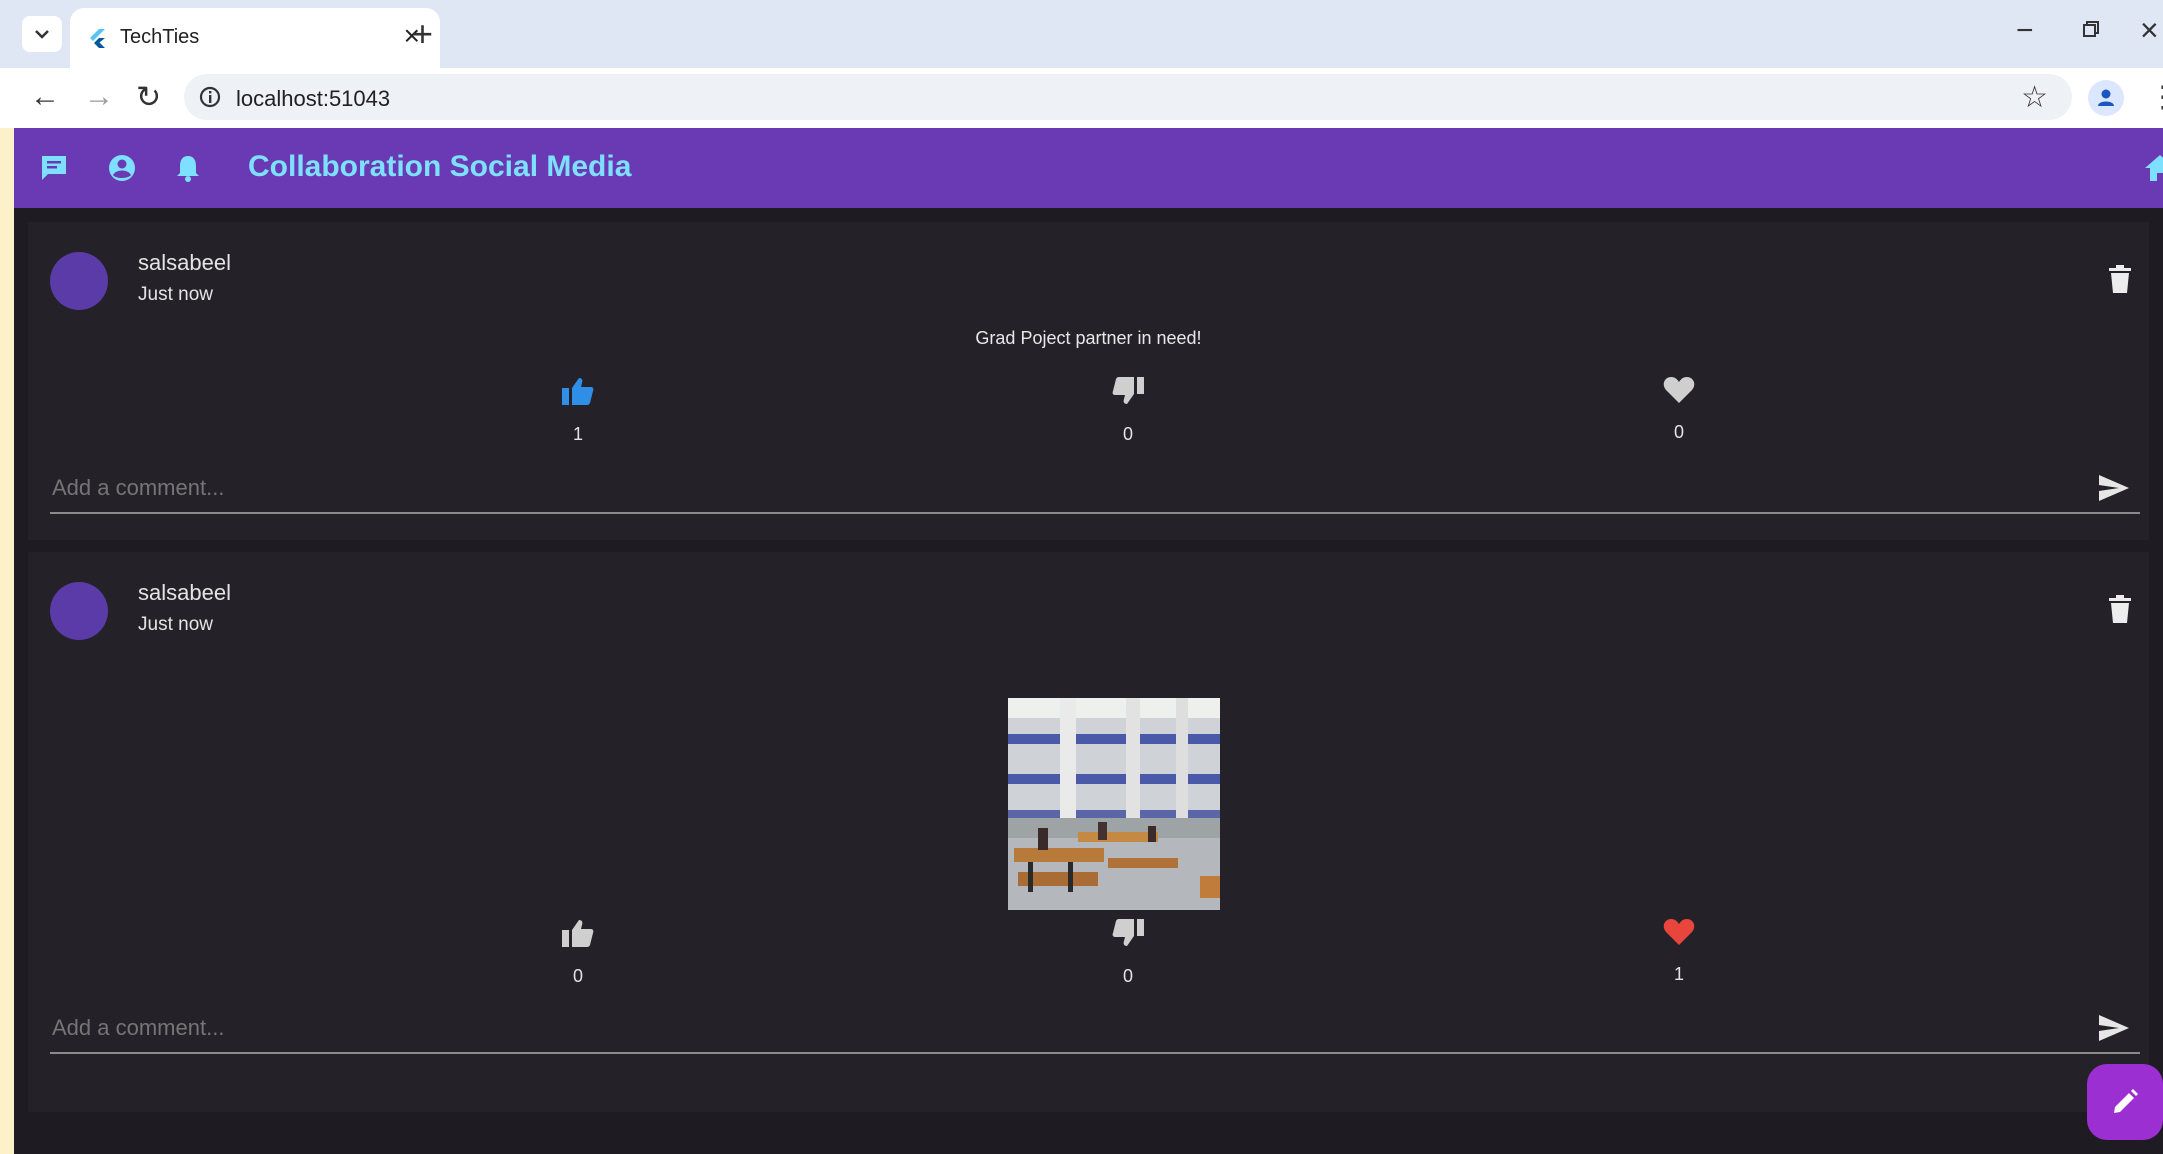 Image resolution: width=2163 pixels, height=1154 pixels. Describe the element at coordinates (313, 98) in the screenshot. I see `url-text: localhost:51043` at that location.